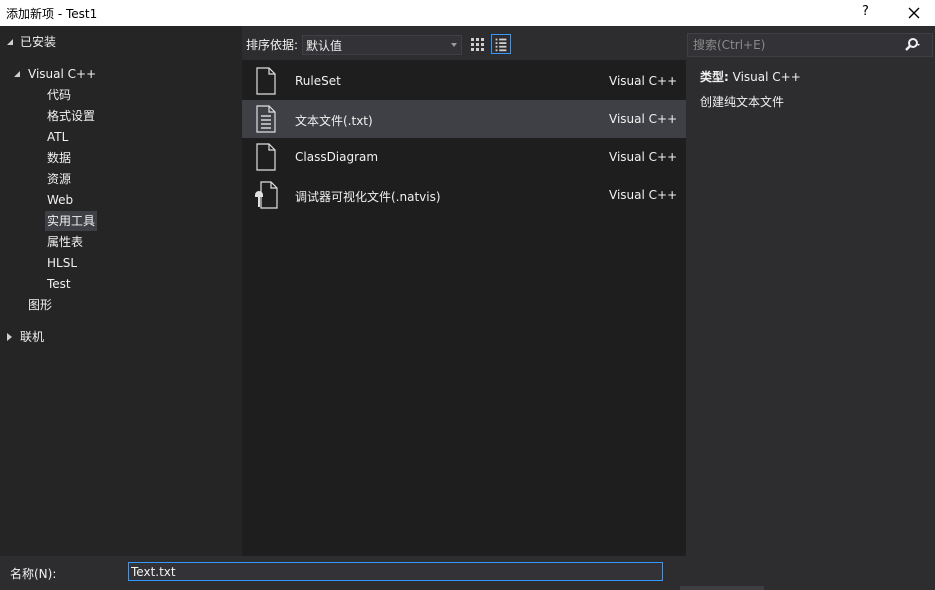 Image resolution: width=935 pixels, height=590 pixels. Describe the element at coordinates (38, 42) in the screenshot. I see `tree-node-label: 已安装` at that location.